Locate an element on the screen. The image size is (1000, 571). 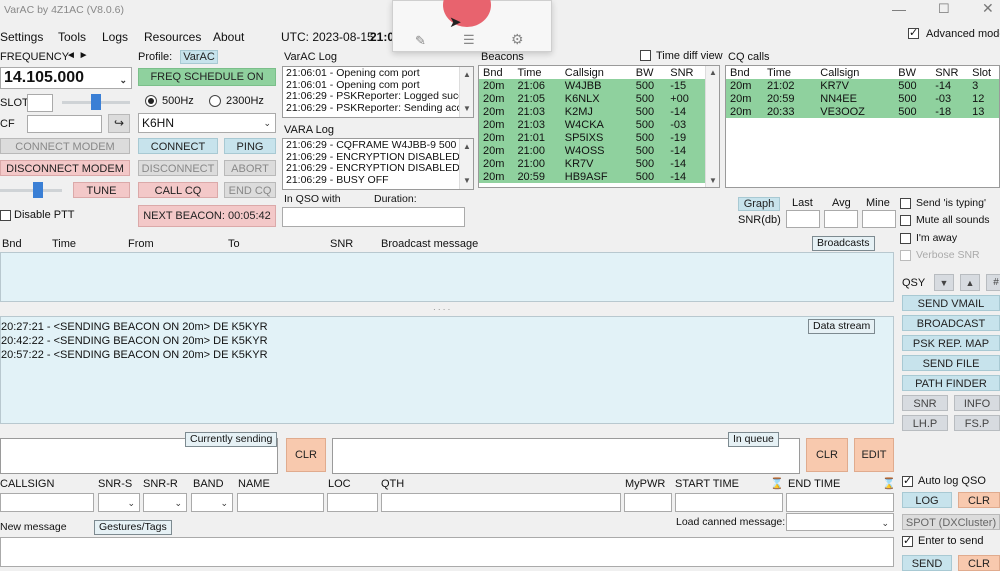
frequency-arrows-icon: ◄ ► is located at coordinates (77, 55).